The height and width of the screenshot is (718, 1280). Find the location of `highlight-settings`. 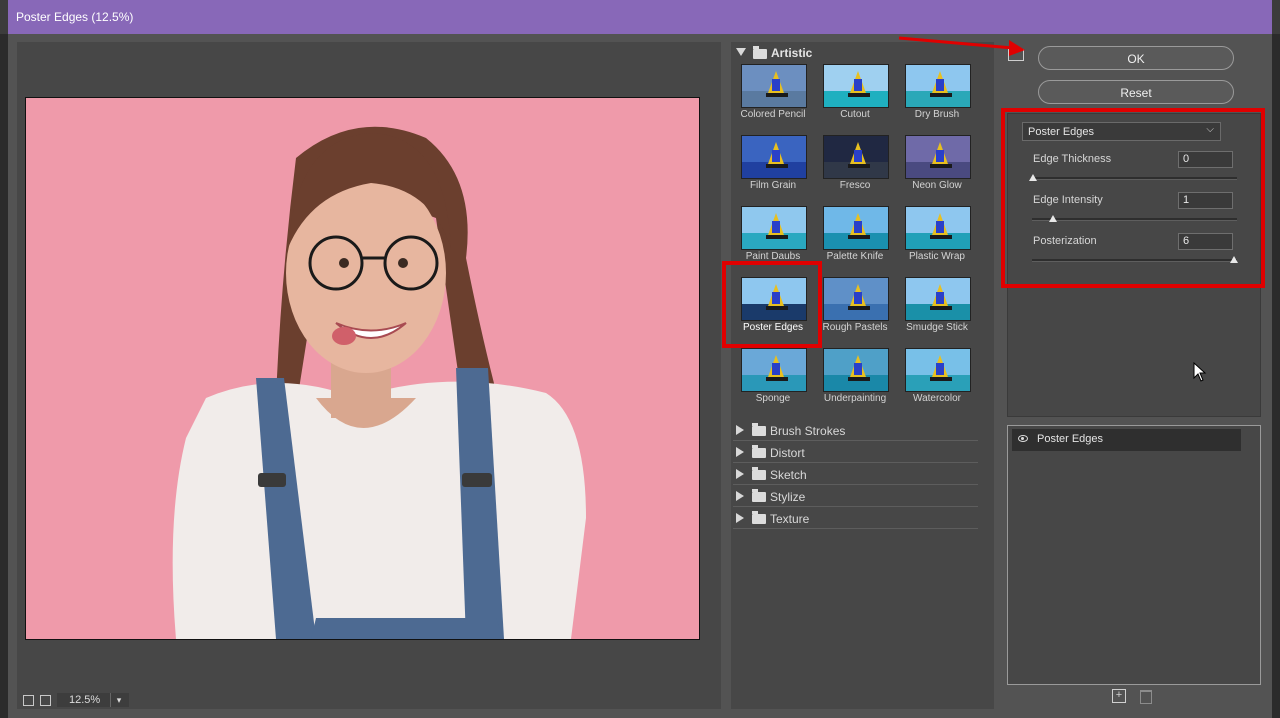

highlight-settings is located at coordinates (1133, 198).